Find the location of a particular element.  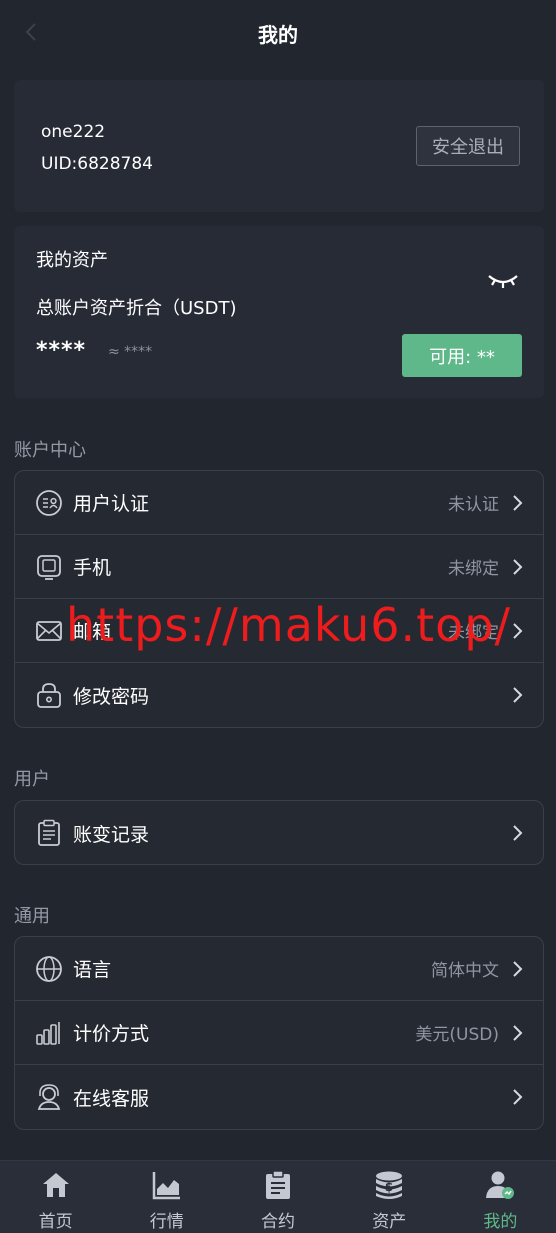

menu-item-label: 修改密码 is located at coordinates (111, 696).